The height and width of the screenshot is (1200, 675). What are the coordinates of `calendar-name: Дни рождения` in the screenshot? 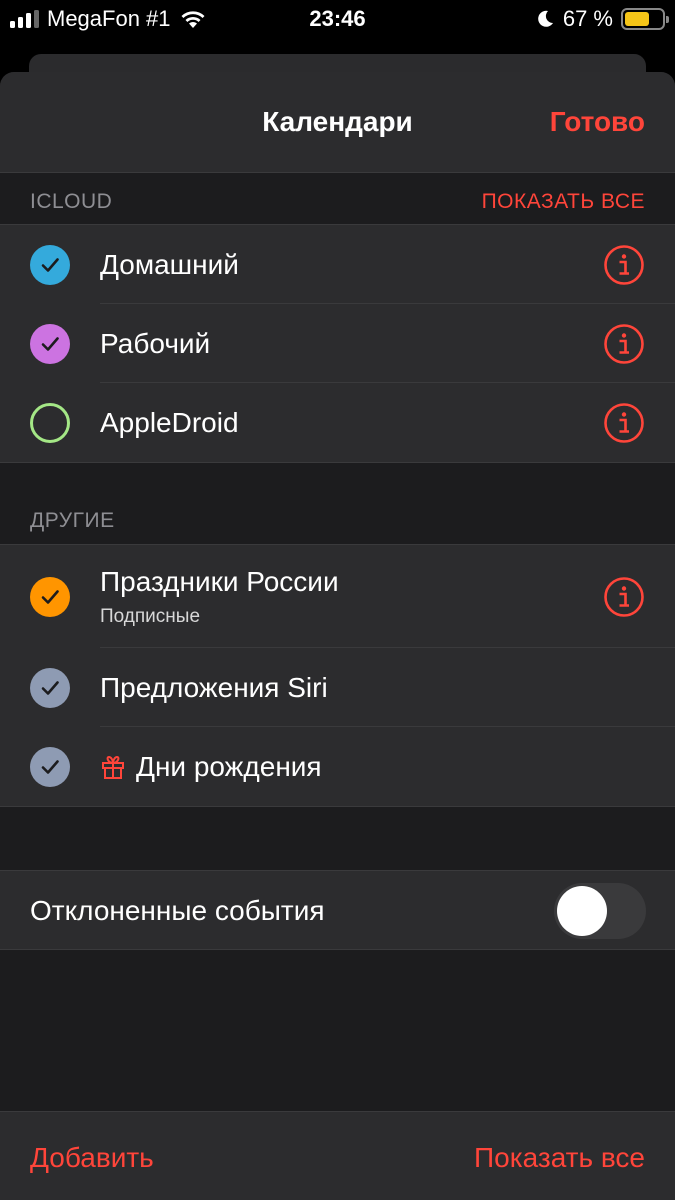 It's located at (229, 766).